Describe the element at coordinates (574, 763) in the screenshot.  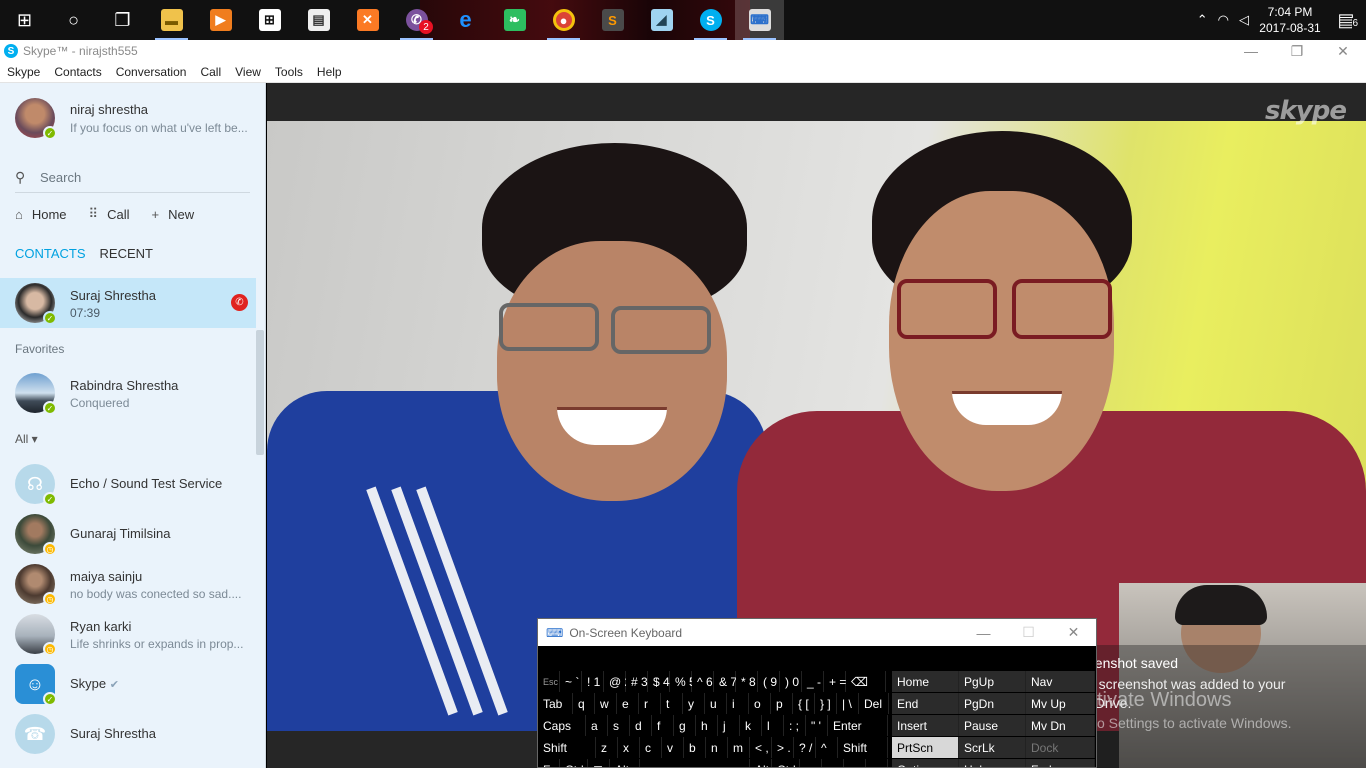
I see `key-ctrl-left: Ctrl` at that location.